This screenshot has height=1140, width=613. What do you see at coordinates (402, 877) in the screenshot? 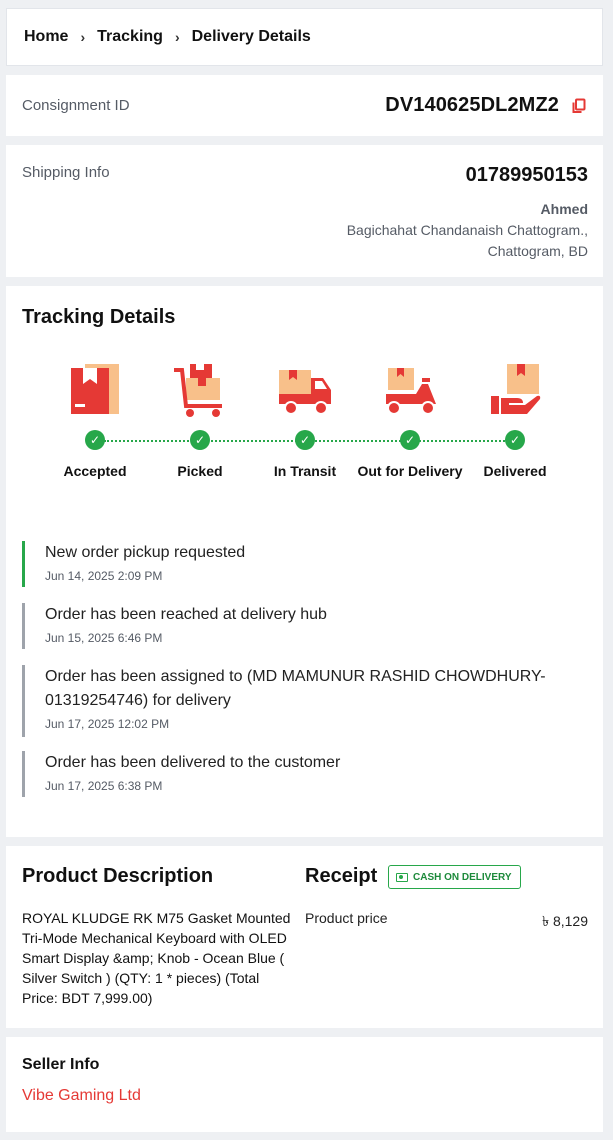
I see `cash-icon` at bounding box center [402, 877].